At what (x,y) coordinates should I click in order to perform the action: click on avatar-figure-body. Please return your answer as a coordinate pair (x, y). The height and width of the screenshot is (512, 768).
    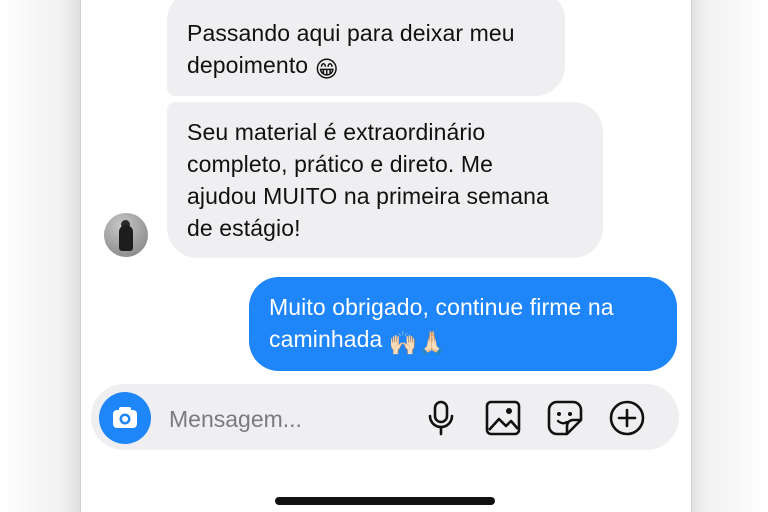
    Looking at the image, I should click on (126, 238).